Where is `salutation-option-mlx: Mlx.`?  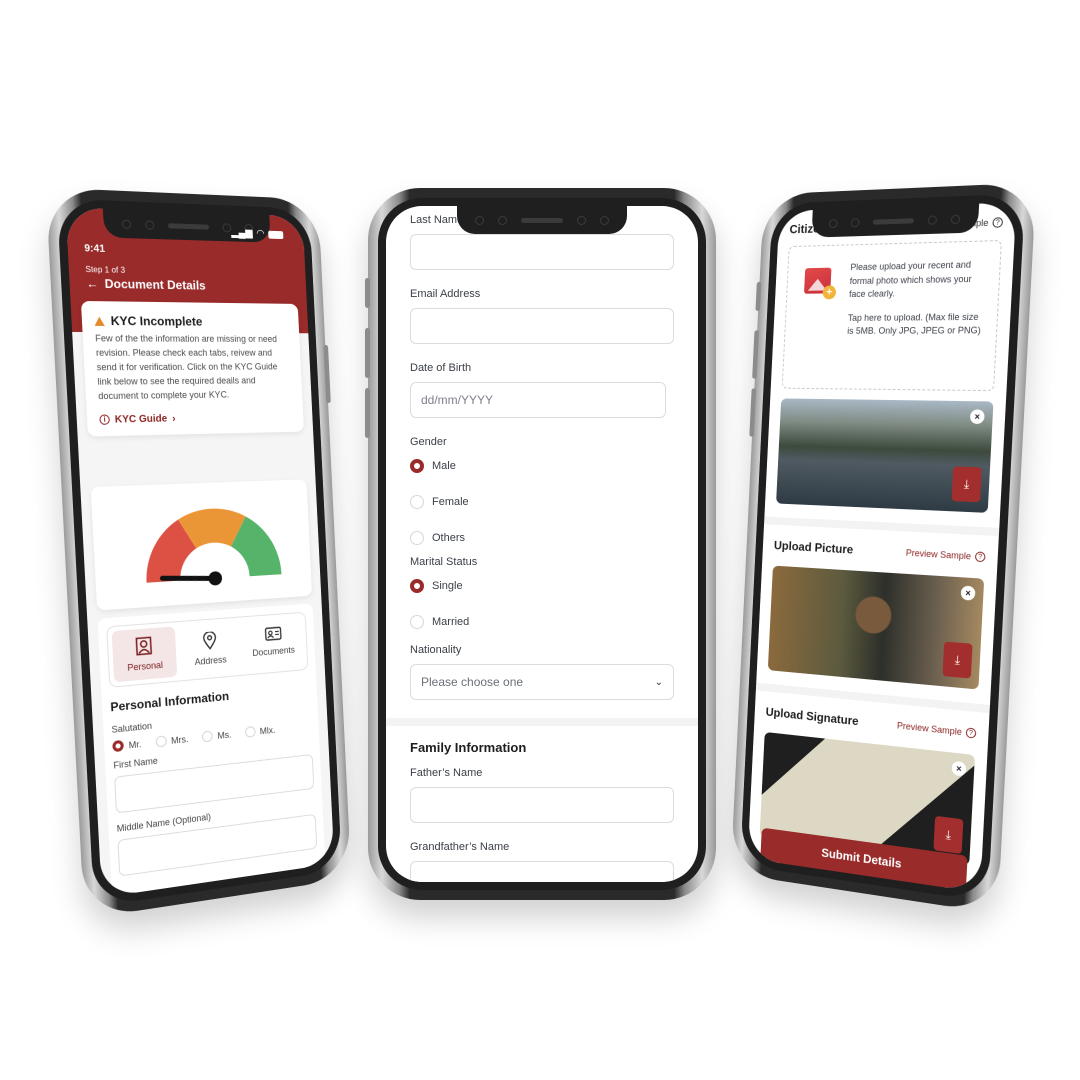
salutation-option-mlx: Mlx. is located at coordinates (259, 731).